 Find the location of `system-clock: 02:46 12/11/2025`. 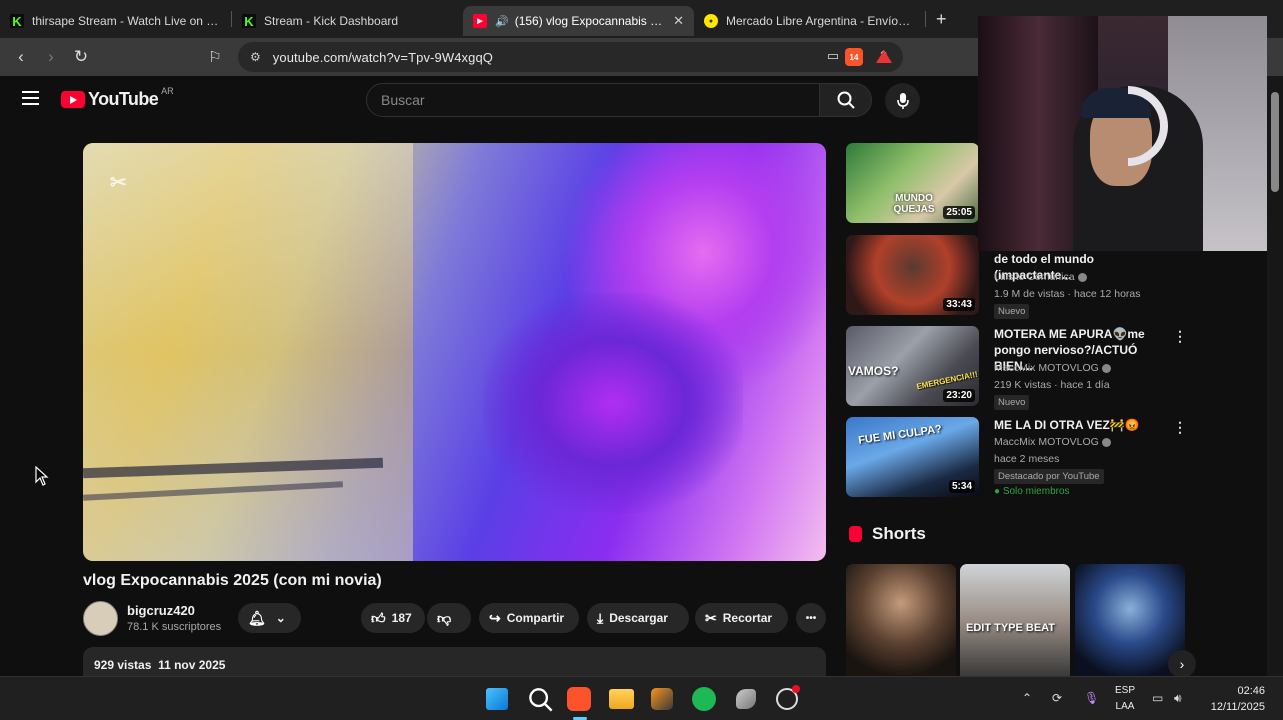

system-clock: 02:46 12/11/2025 is located at coordinates (1238, 699).